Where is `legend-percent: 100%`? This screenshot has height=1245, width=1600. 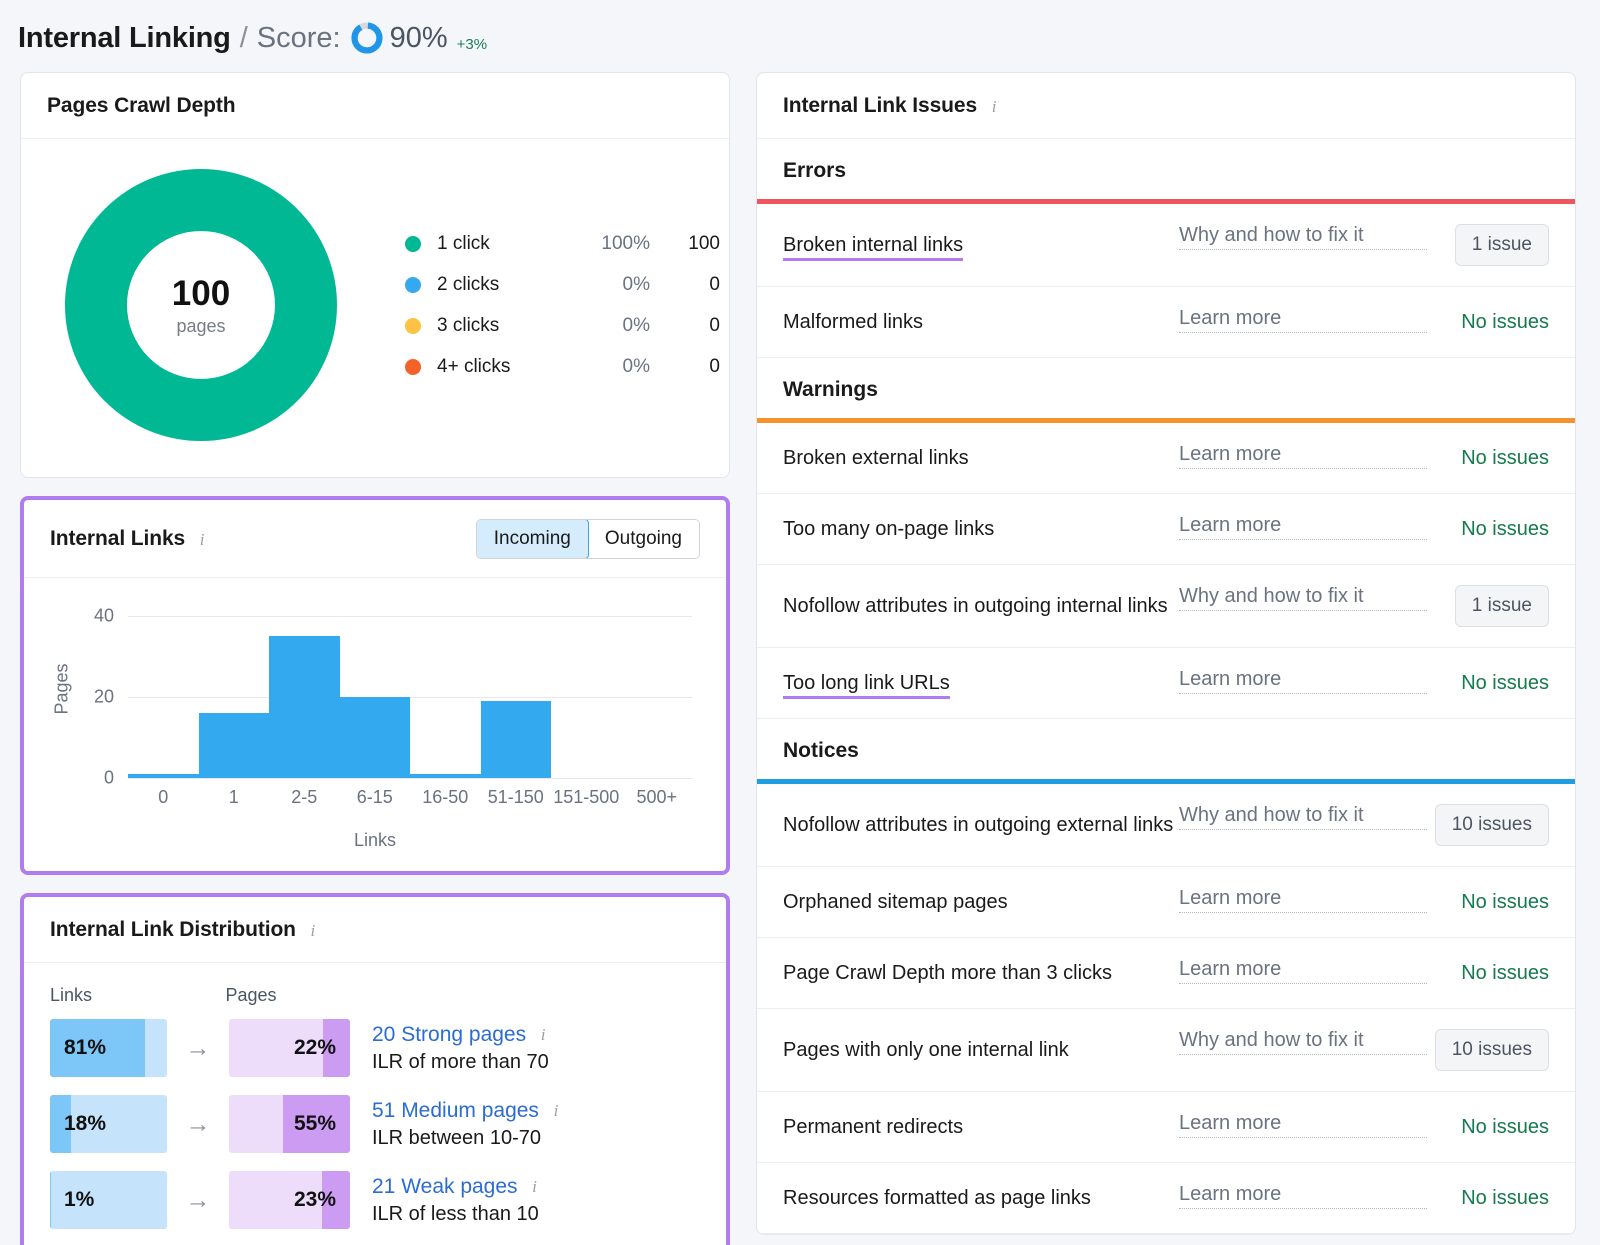
legend-percent: 100% is located at coordinates (625, 243).